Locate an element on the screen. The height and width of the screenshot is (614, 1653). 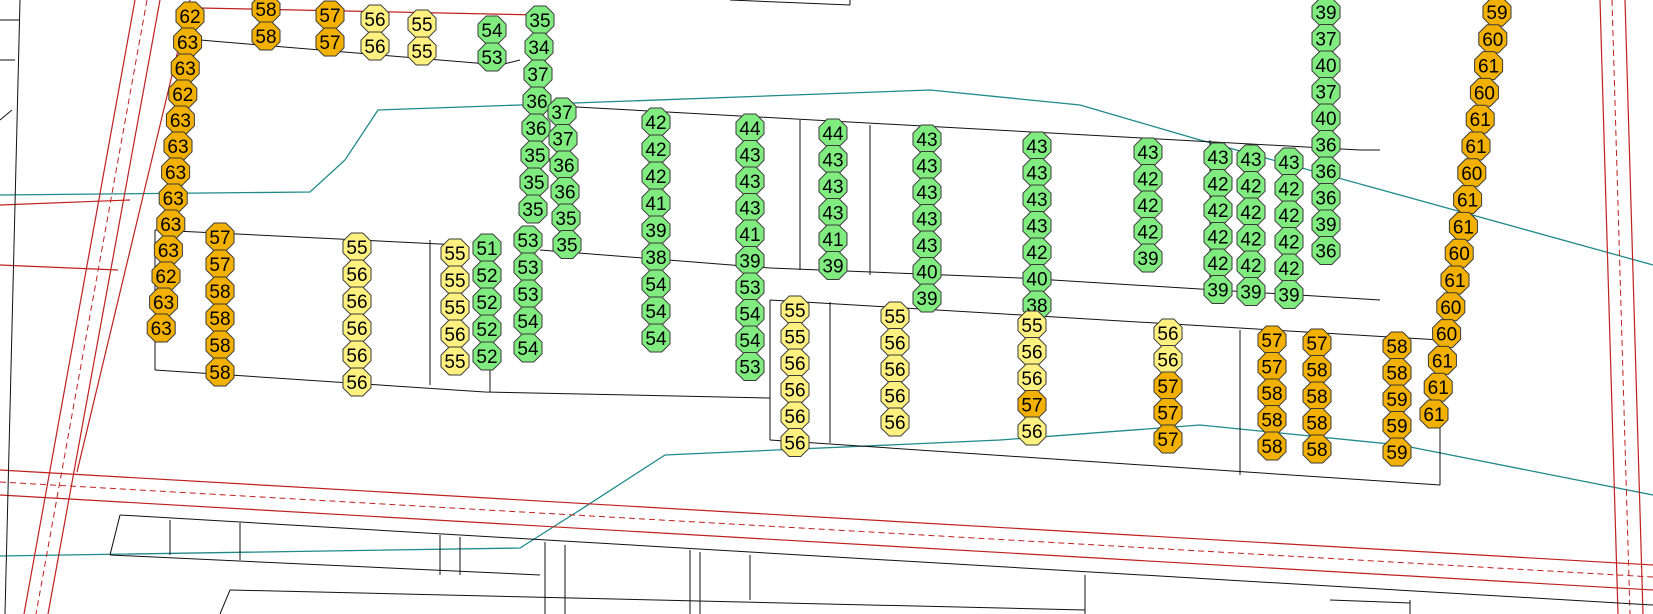
noise-marker-value: 60 is located at coordinates (1459, 254).